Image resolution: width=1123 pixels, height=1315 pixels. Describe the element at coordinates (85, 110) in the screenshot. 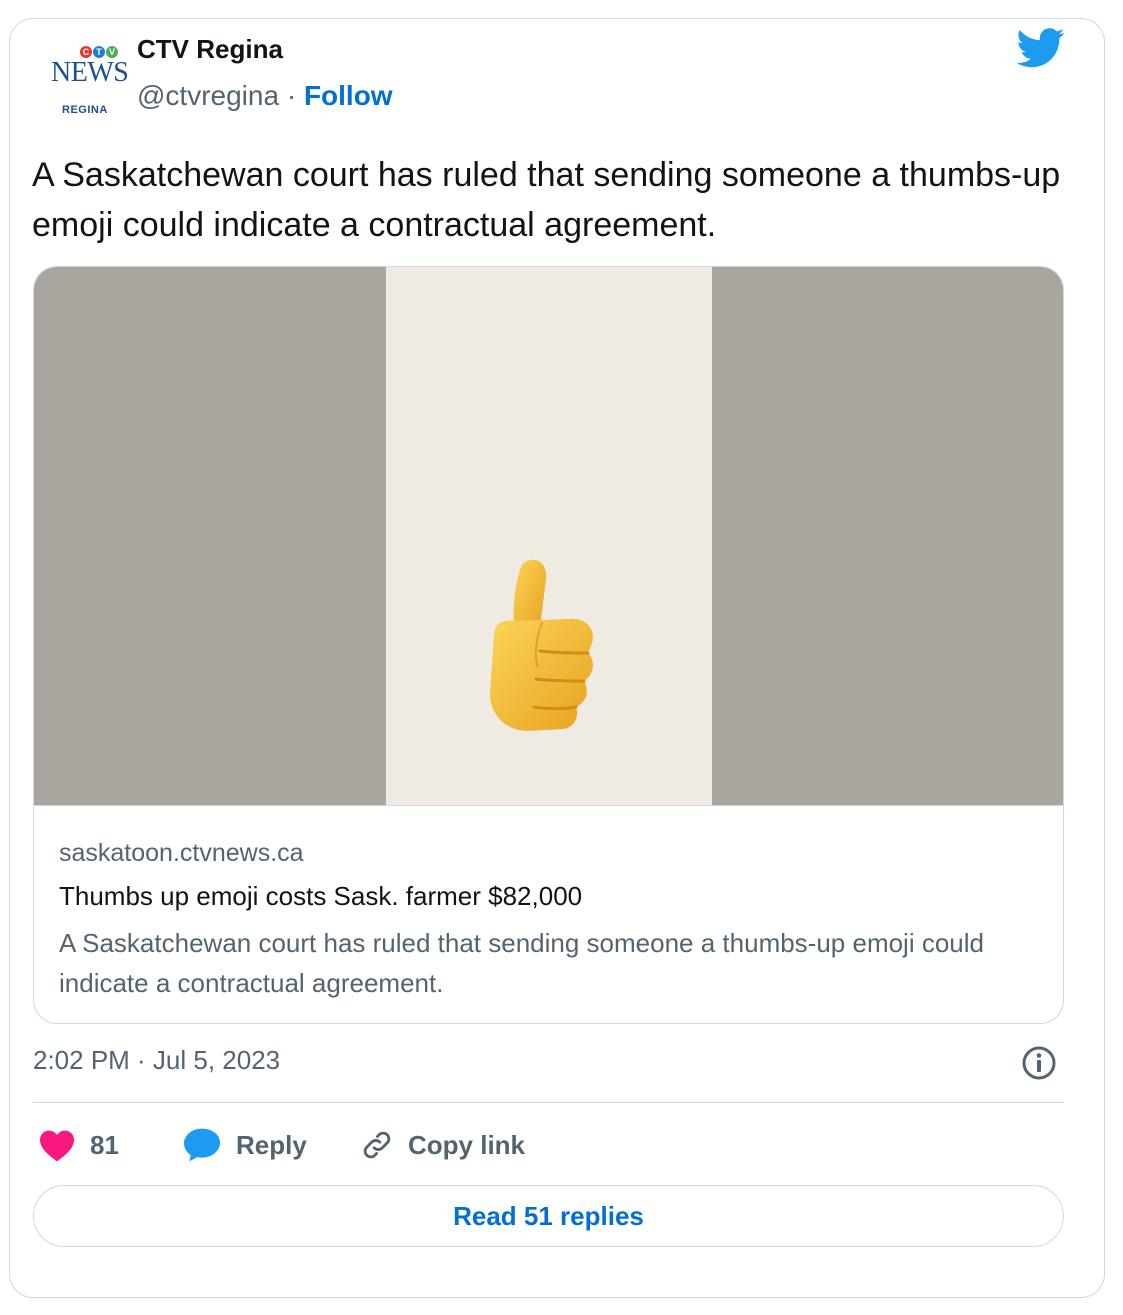

I see `logo-subtitle: REGINA` at that location.